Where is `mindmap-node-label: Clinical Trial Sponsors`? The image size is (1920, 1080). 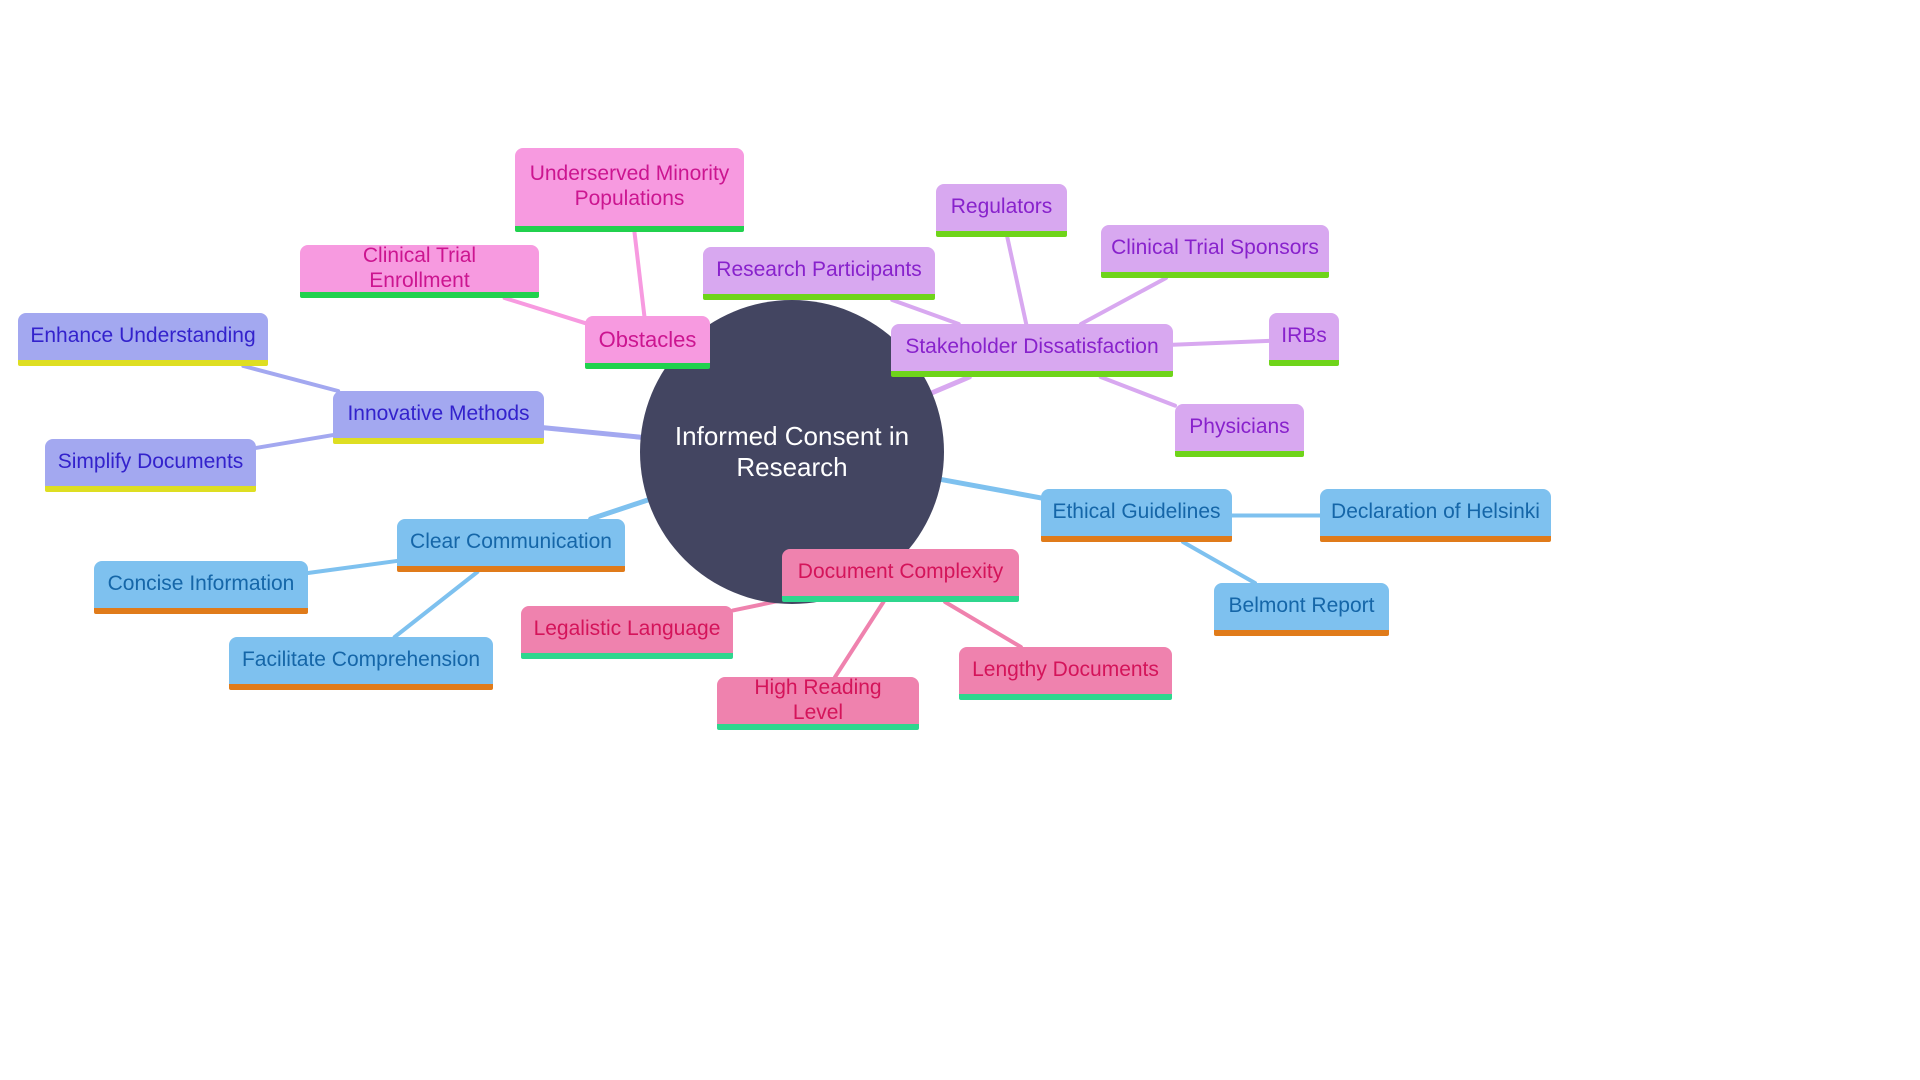 mindmap-node-label: Clinical Trial Sponsors is located at coordinates (1215, 248).